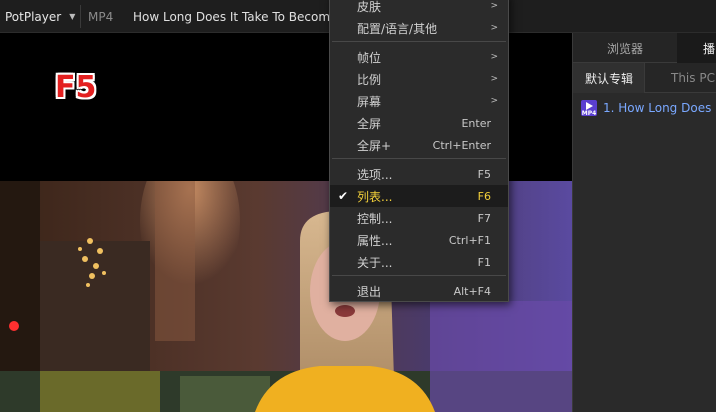 The image size is (716, 412). I want to click on menu-item-exit: 退出 Alt+F4, so click(419, 291).